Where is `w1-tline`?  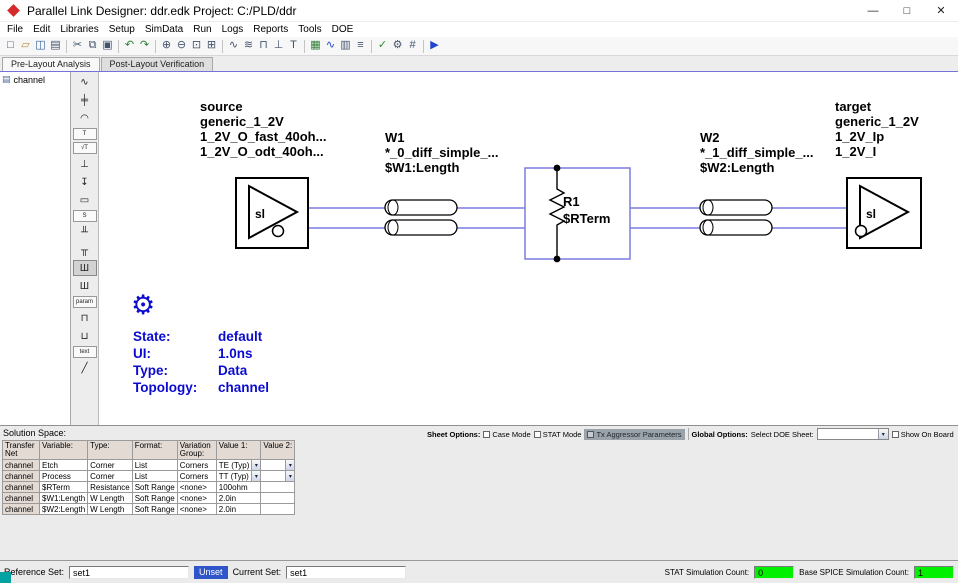
w1-tline is located at coordinates (421, 217).